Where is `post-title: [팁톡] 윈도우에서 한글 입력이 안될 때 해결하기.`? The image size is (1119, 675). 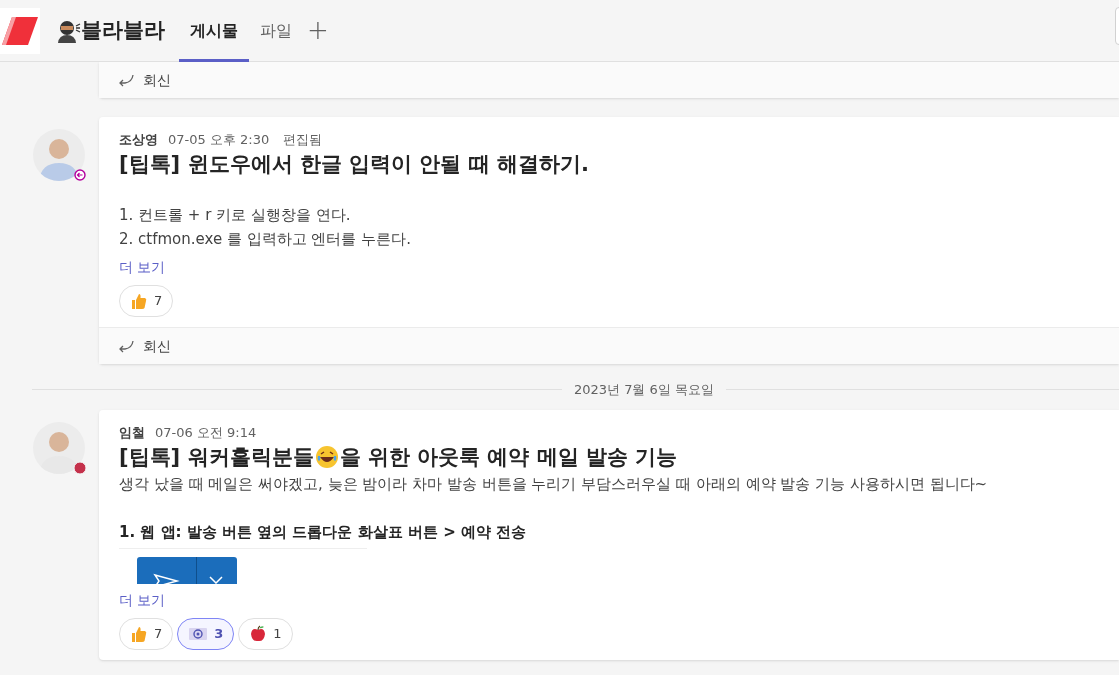 post-title: [팁톡] 윈도우에서 한글 입력이 안될 때 해결하기. is located at coordinates (354, 164).